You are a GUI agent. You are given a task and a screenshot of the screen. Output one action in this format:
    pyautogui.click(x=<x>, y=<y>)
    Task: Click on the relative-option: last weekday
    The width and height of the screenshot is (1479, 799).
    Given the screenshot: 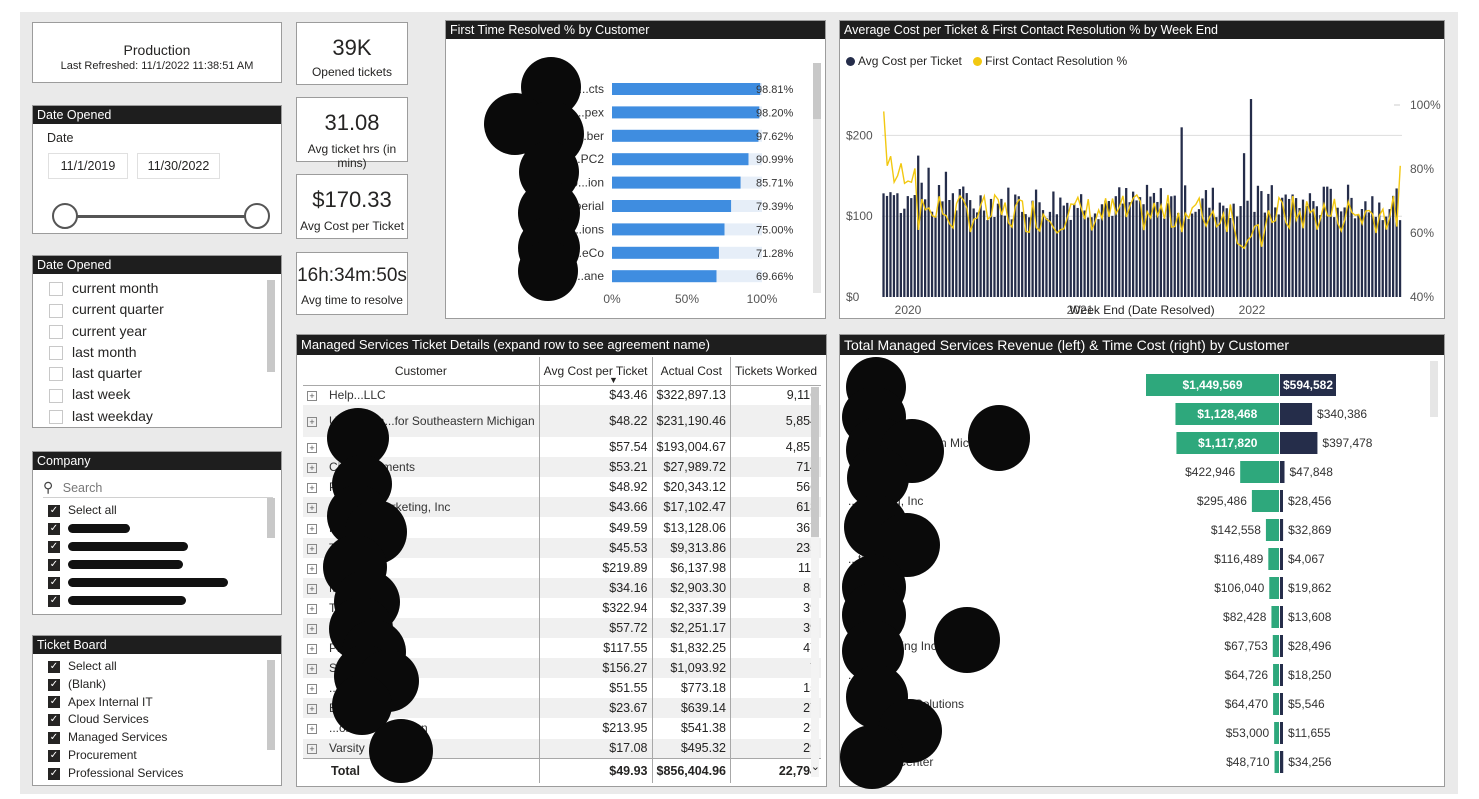 What is the action you would take?
    pyautogui.click(x=165, y=418)
    